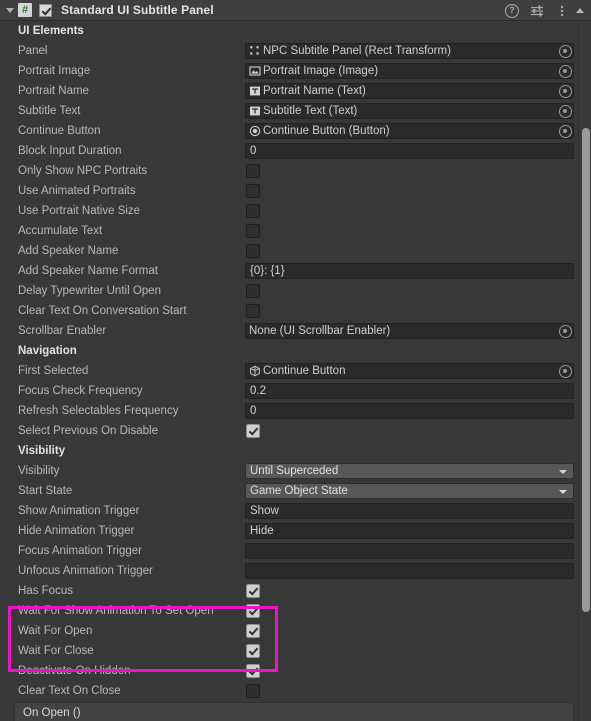 The height and width of the screenshot is (721, 591). Describe the element at coordinates (79, 211) in the screenshot. I see `property-label: Use Portrait Native Size` at that location.